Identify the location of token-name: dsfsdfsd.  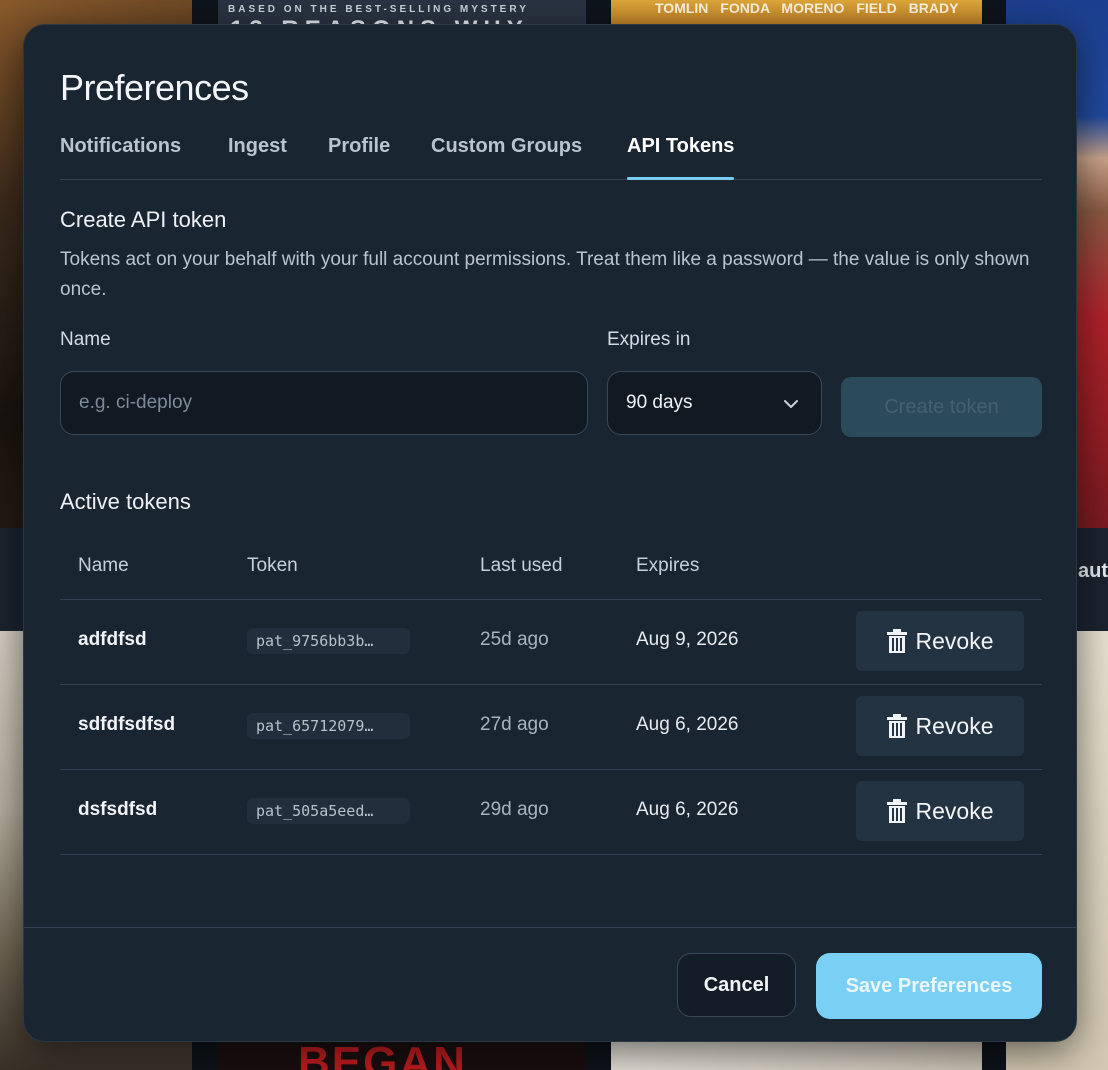
(118, 809).